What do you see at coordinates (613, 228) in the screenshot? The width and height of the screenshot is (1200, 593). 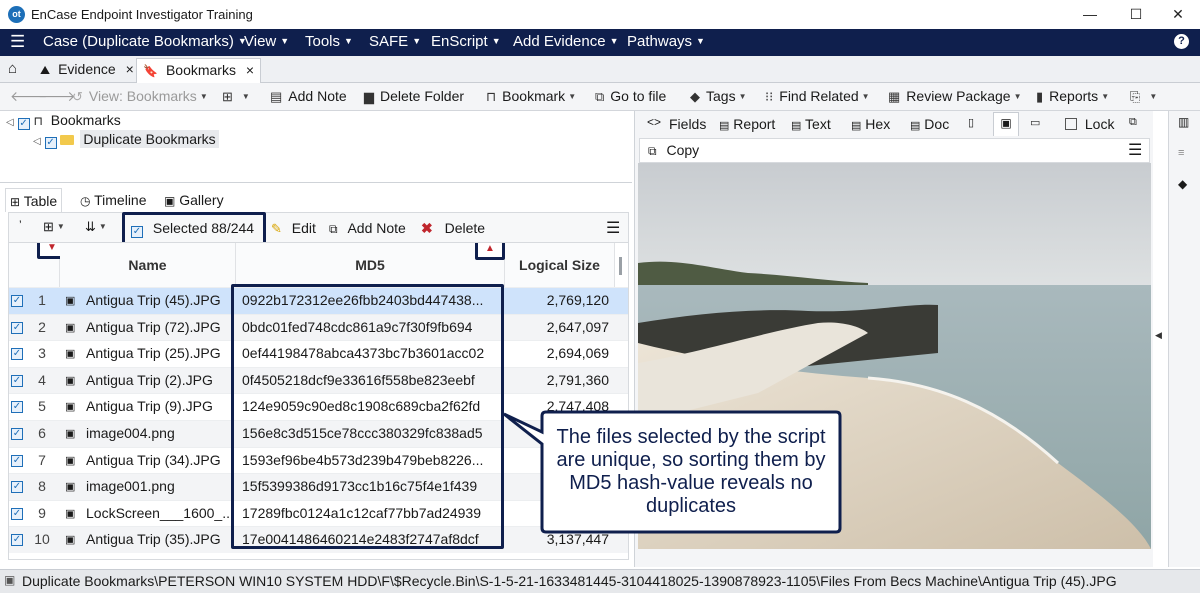 I see `table-menu-icon: ☰` at bounding box center [613, 228].